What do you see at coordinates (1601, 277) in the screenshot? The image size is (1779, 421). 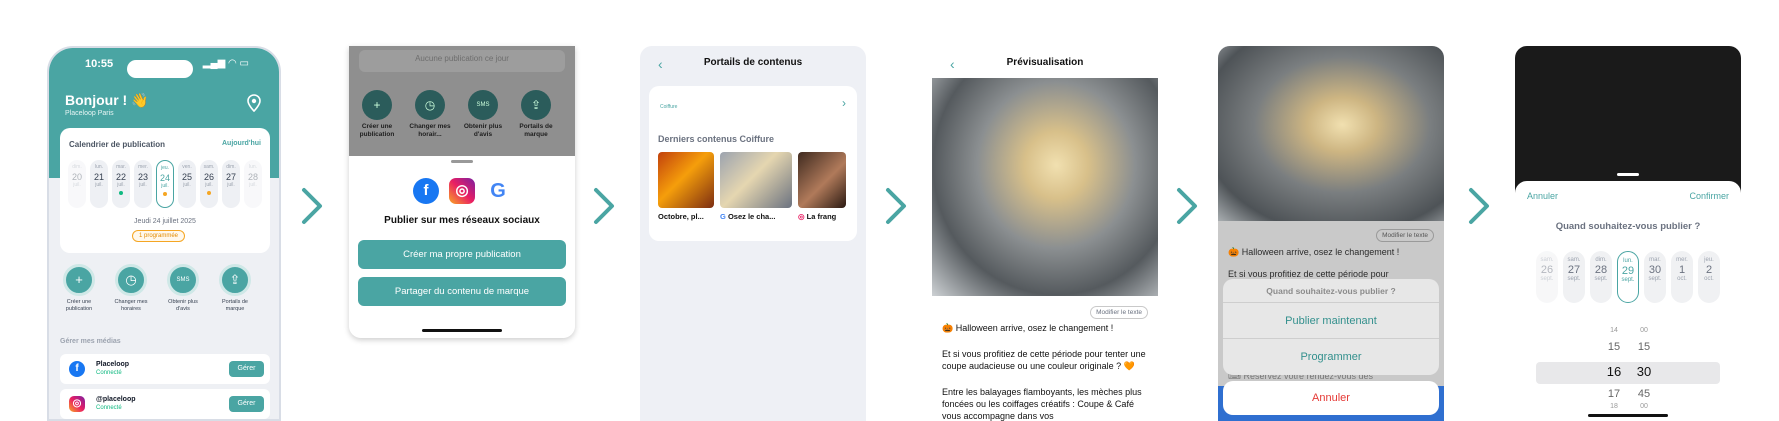 I see `date-chip: dim. 28 sept.` at bounding box center [1601, 277].